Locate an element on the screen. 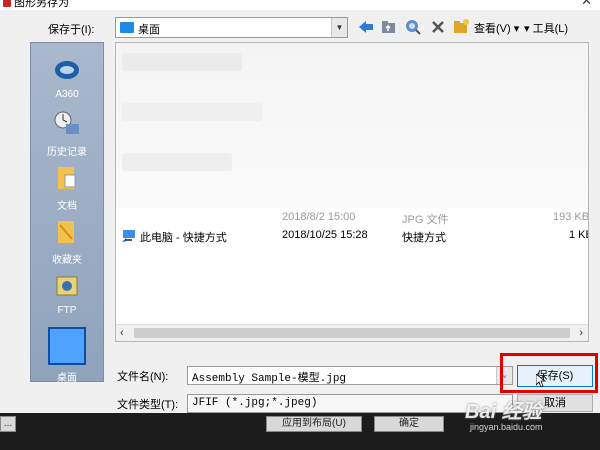 The width and height of the screenshot is (600, 450). scroll-left-icon: ‹ is located at coordinates (122, 333).